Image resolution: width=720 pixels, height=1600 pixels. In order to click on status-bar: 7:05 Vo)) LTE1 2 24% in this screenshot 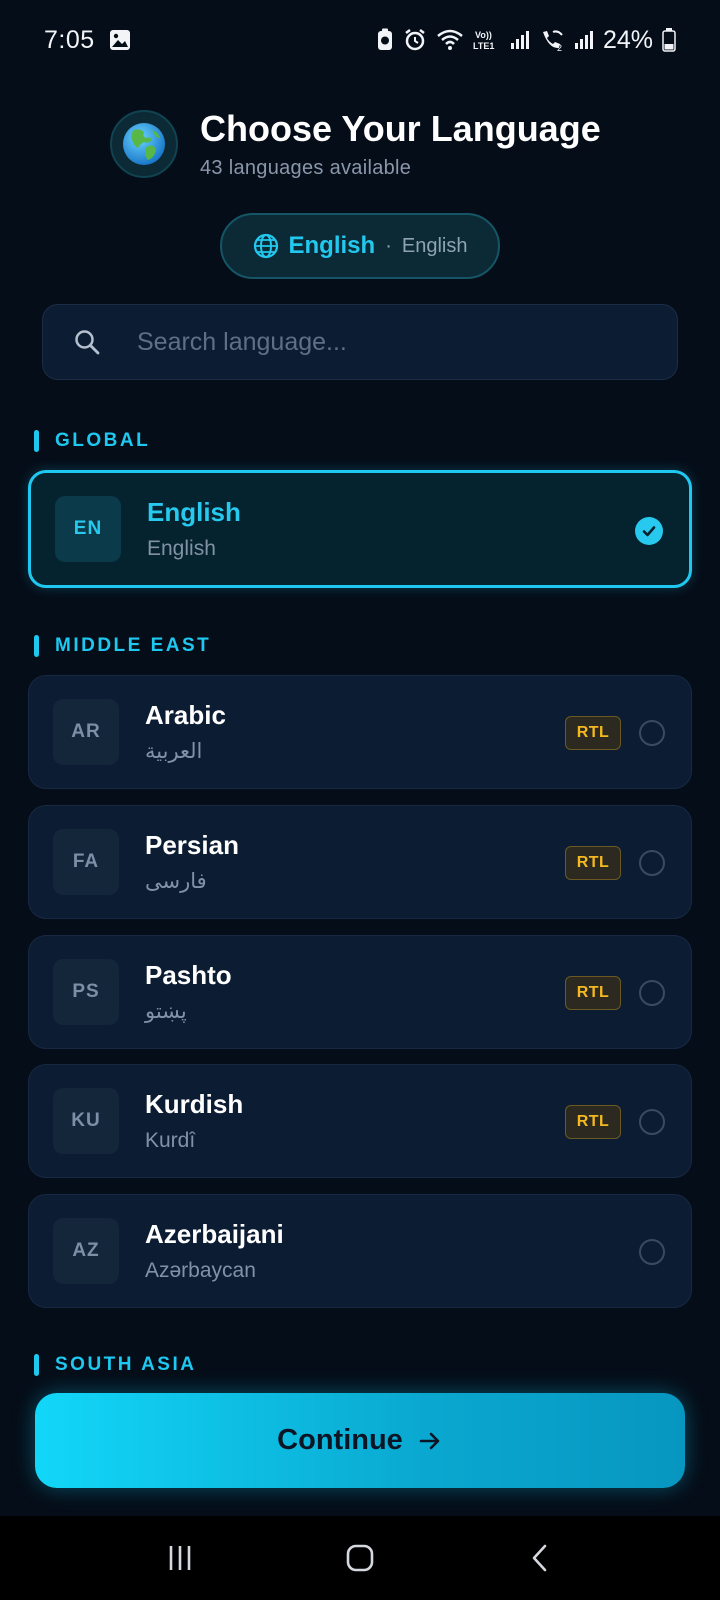, I will do `click(360, 40)`.